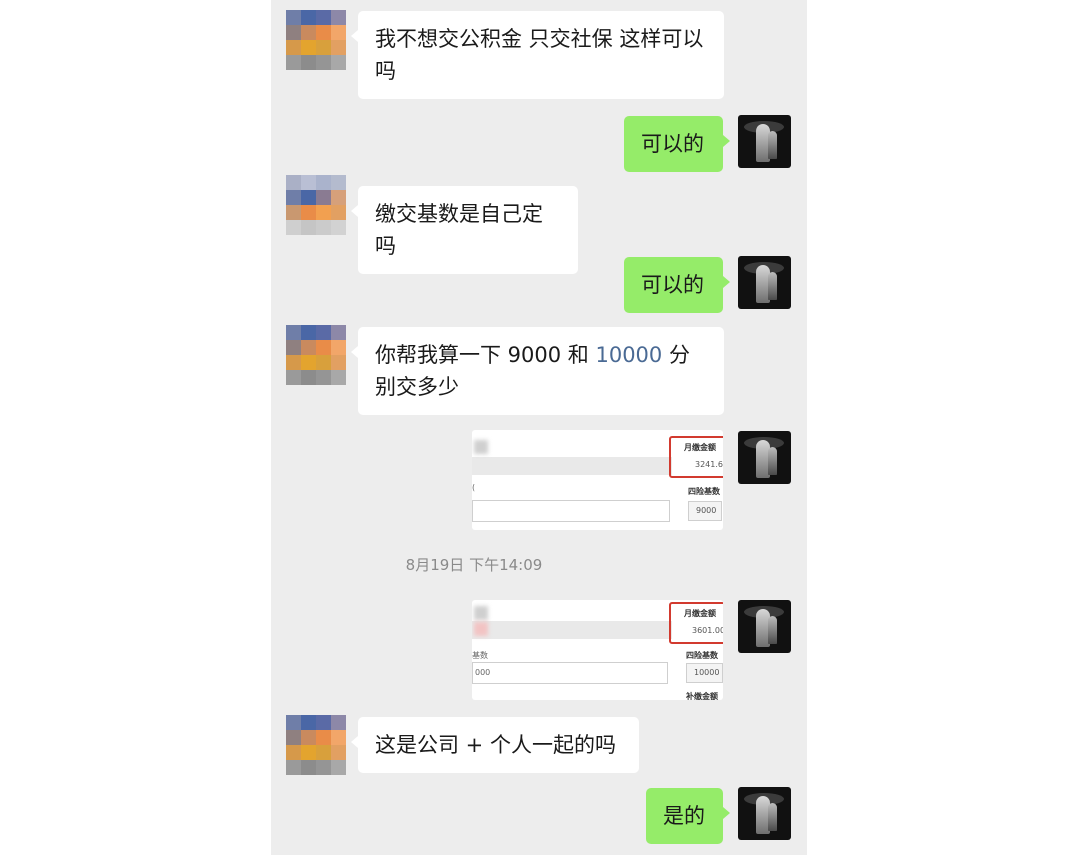 The image size is (1091, 855). What do you see at coordinates (570, 673) in the screenshot?
I see `base-input-box: 000` at bounding box center [570, 673].